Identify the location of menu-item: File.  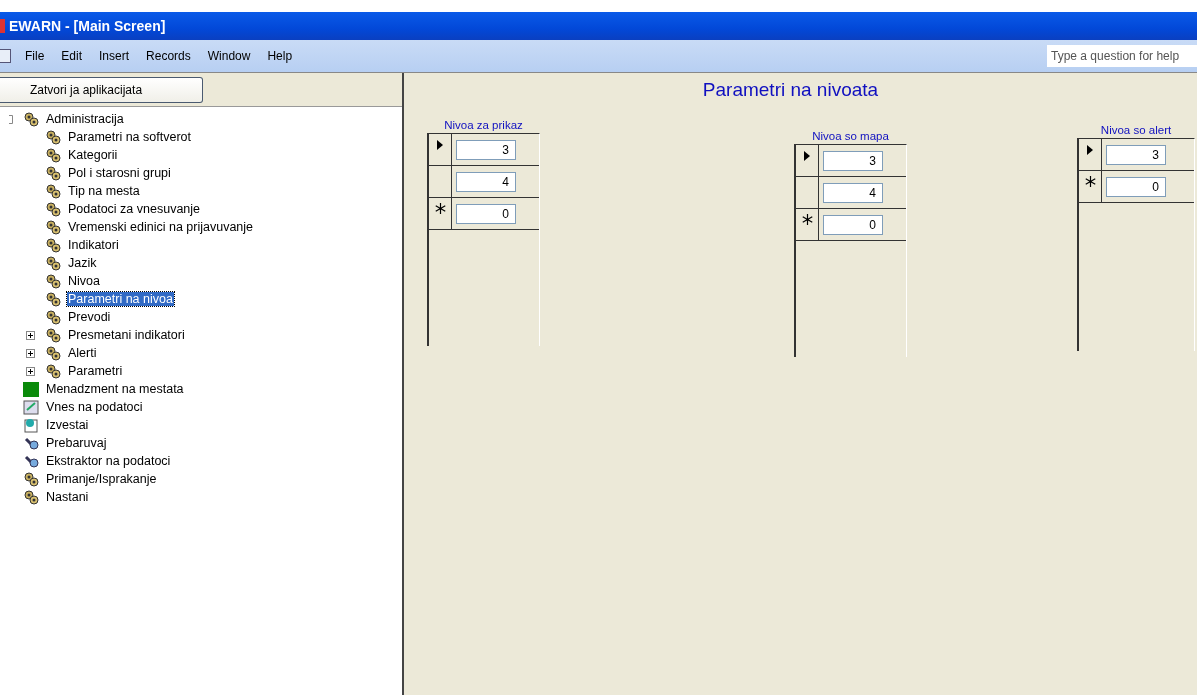
(35, 56).